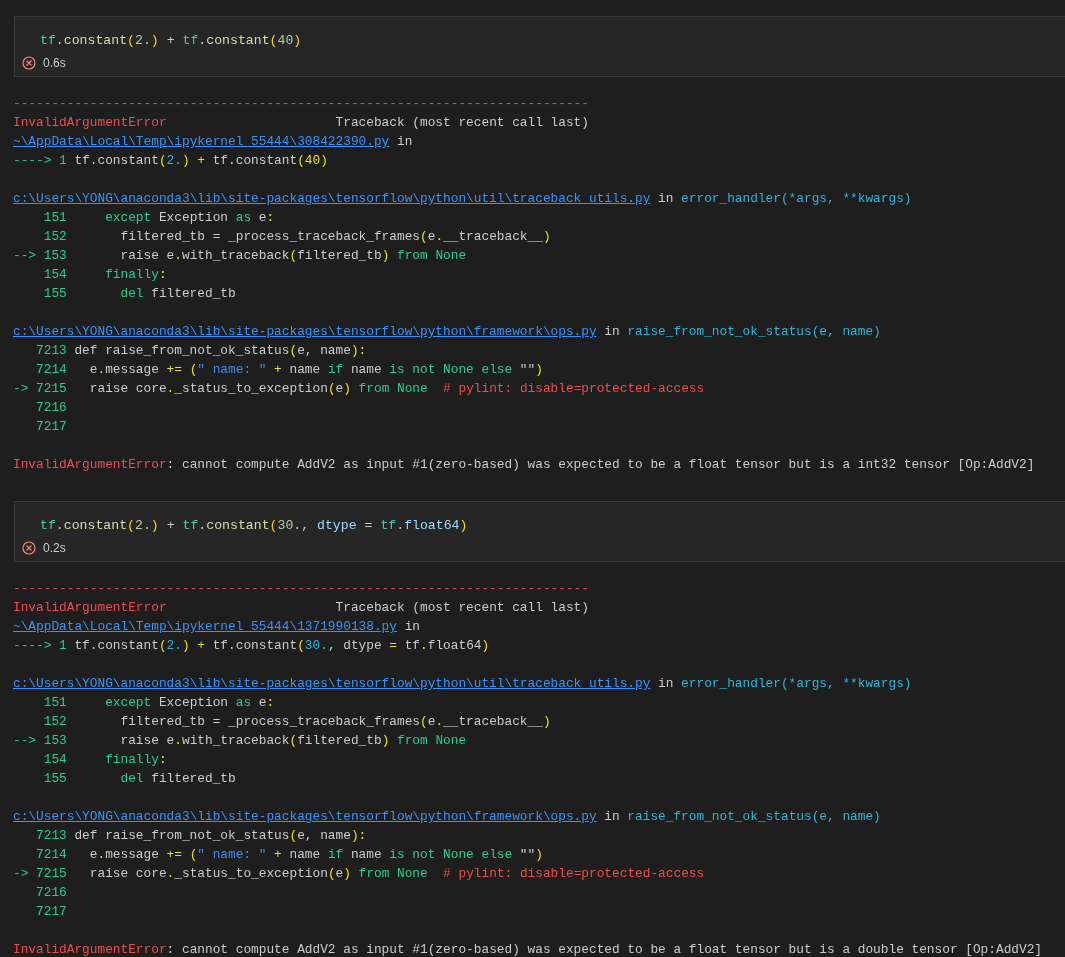 The height and width of the screenshot is (957, 1065). What do you see at coordinates (539, 531) in the screenshot?
I see `code-cell: tf.constant(2.) + tf.constant(30., dtype = tf.float64) 0.2s` at bounding box center [539, 531].